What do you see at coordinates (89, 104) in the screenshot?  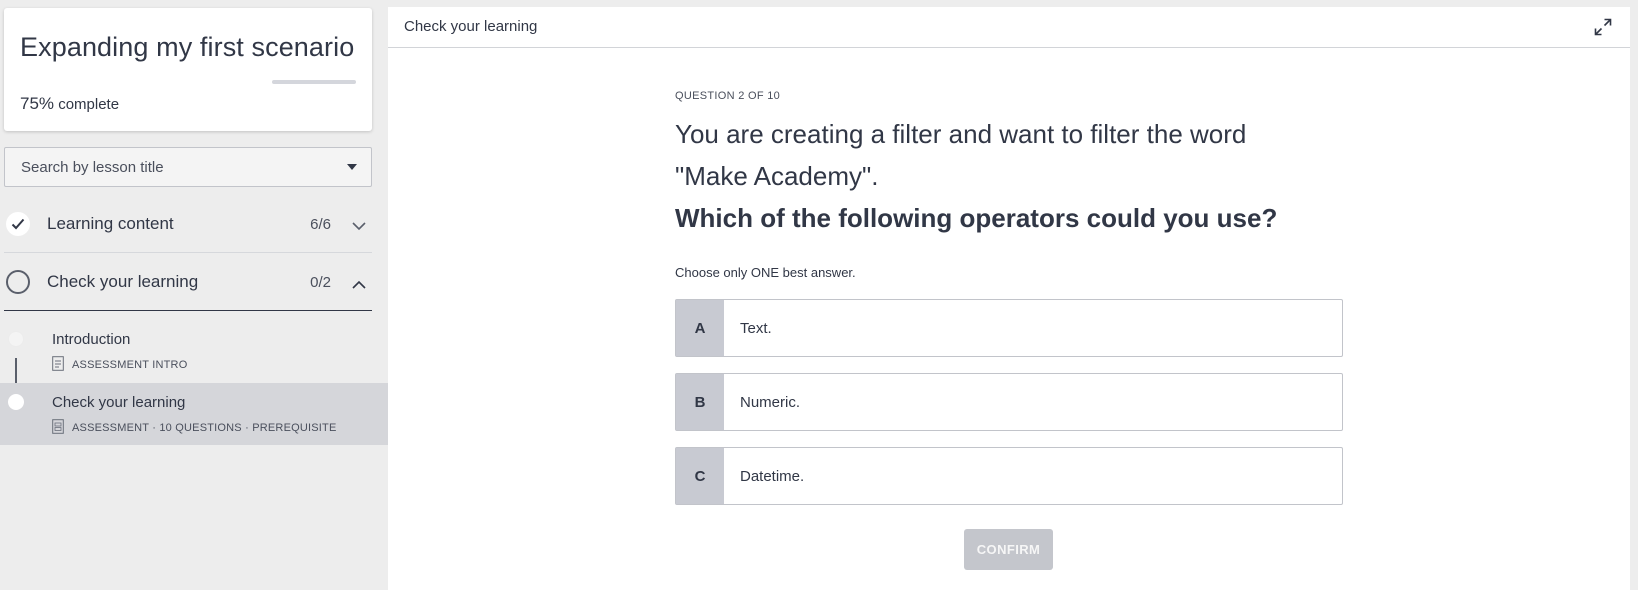 I see `progress-suffix: complete` at bounding box center [89, 104].